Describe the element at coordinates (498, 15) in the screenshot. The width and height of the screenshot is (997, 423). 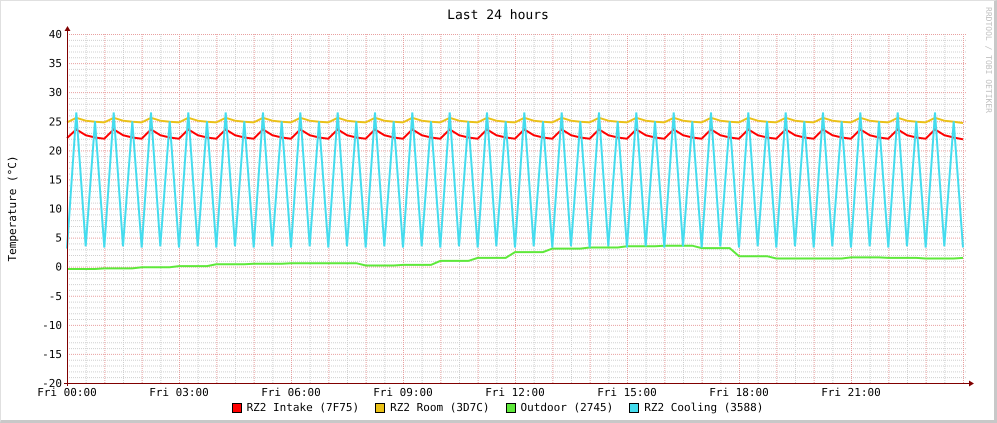
I see `chart-title: Last 24 hours` at that location.